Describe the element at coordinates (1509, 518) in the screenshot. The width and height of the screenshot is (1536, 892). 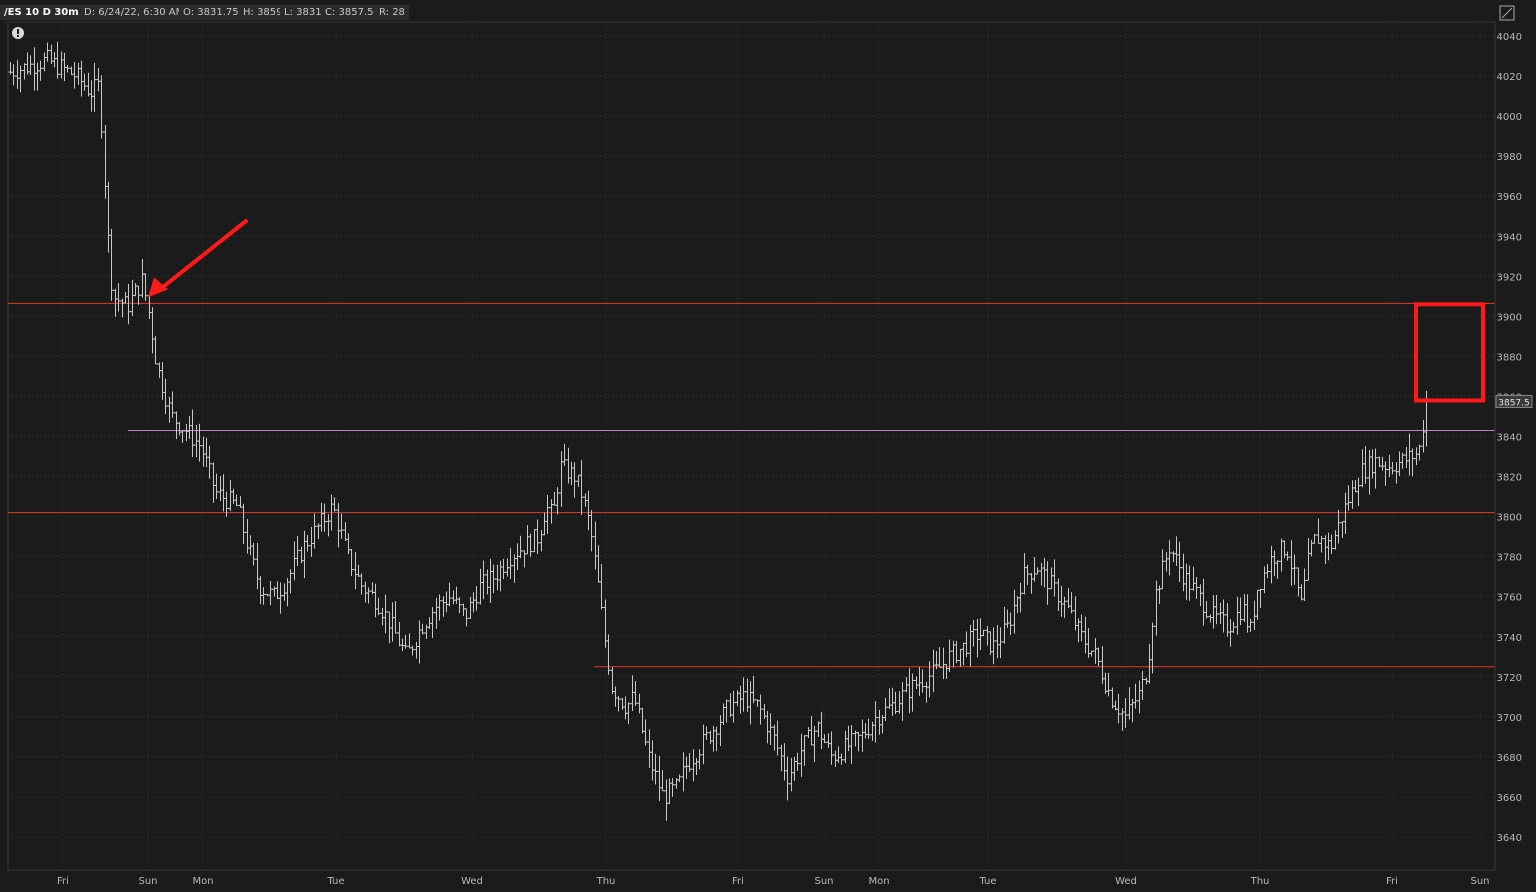
I see `price-tick-label: 3800` at that location.